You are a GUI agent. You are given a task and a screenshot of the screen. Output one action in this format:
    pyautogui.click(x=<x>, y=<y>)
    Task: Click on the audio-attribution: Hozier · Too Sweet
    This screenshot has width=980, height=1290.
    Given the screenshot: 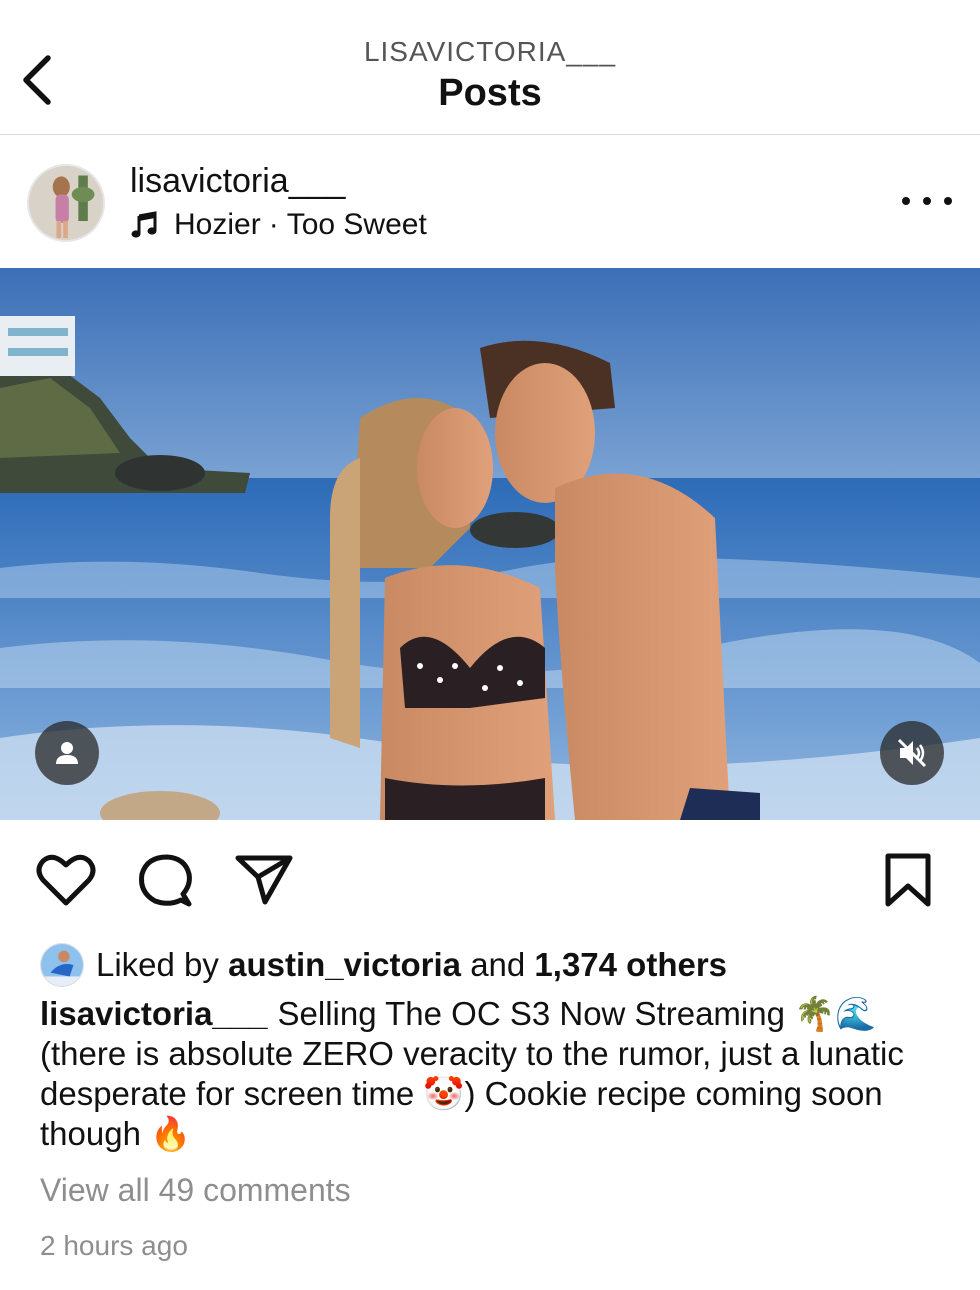 What is the action you would take?
    pyautogui.click(x=278, y=225)
    